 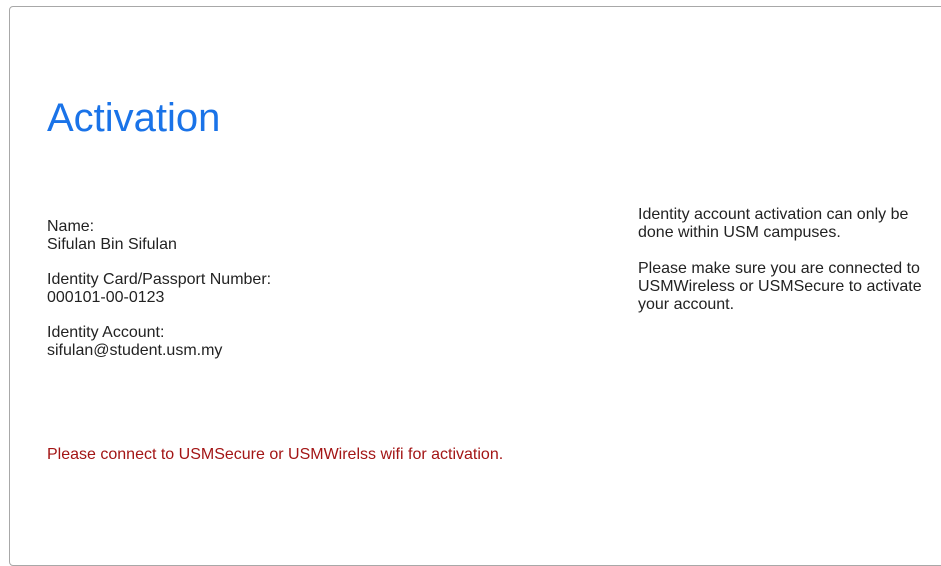 I want to click on id-number-label: Identity Card/Passport Number:, so click(x=159, y=279).